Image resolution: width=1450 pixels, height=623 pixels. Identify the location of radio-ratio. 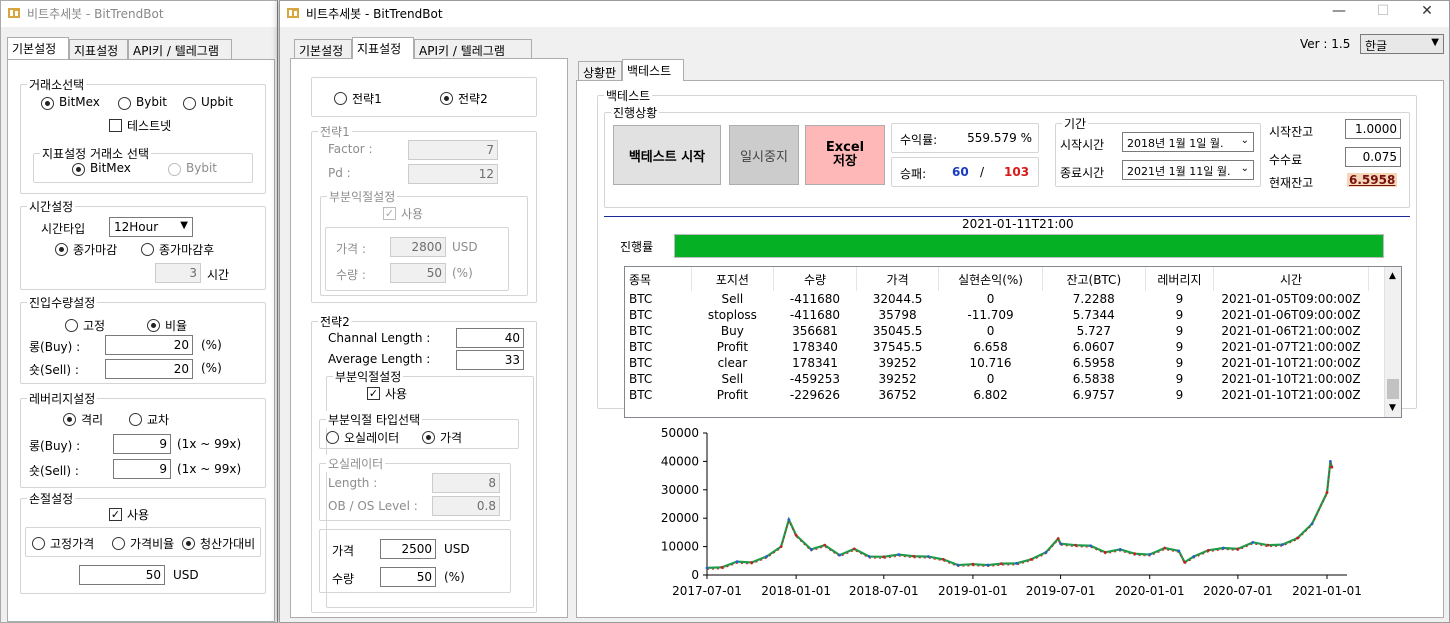
(153, 325).